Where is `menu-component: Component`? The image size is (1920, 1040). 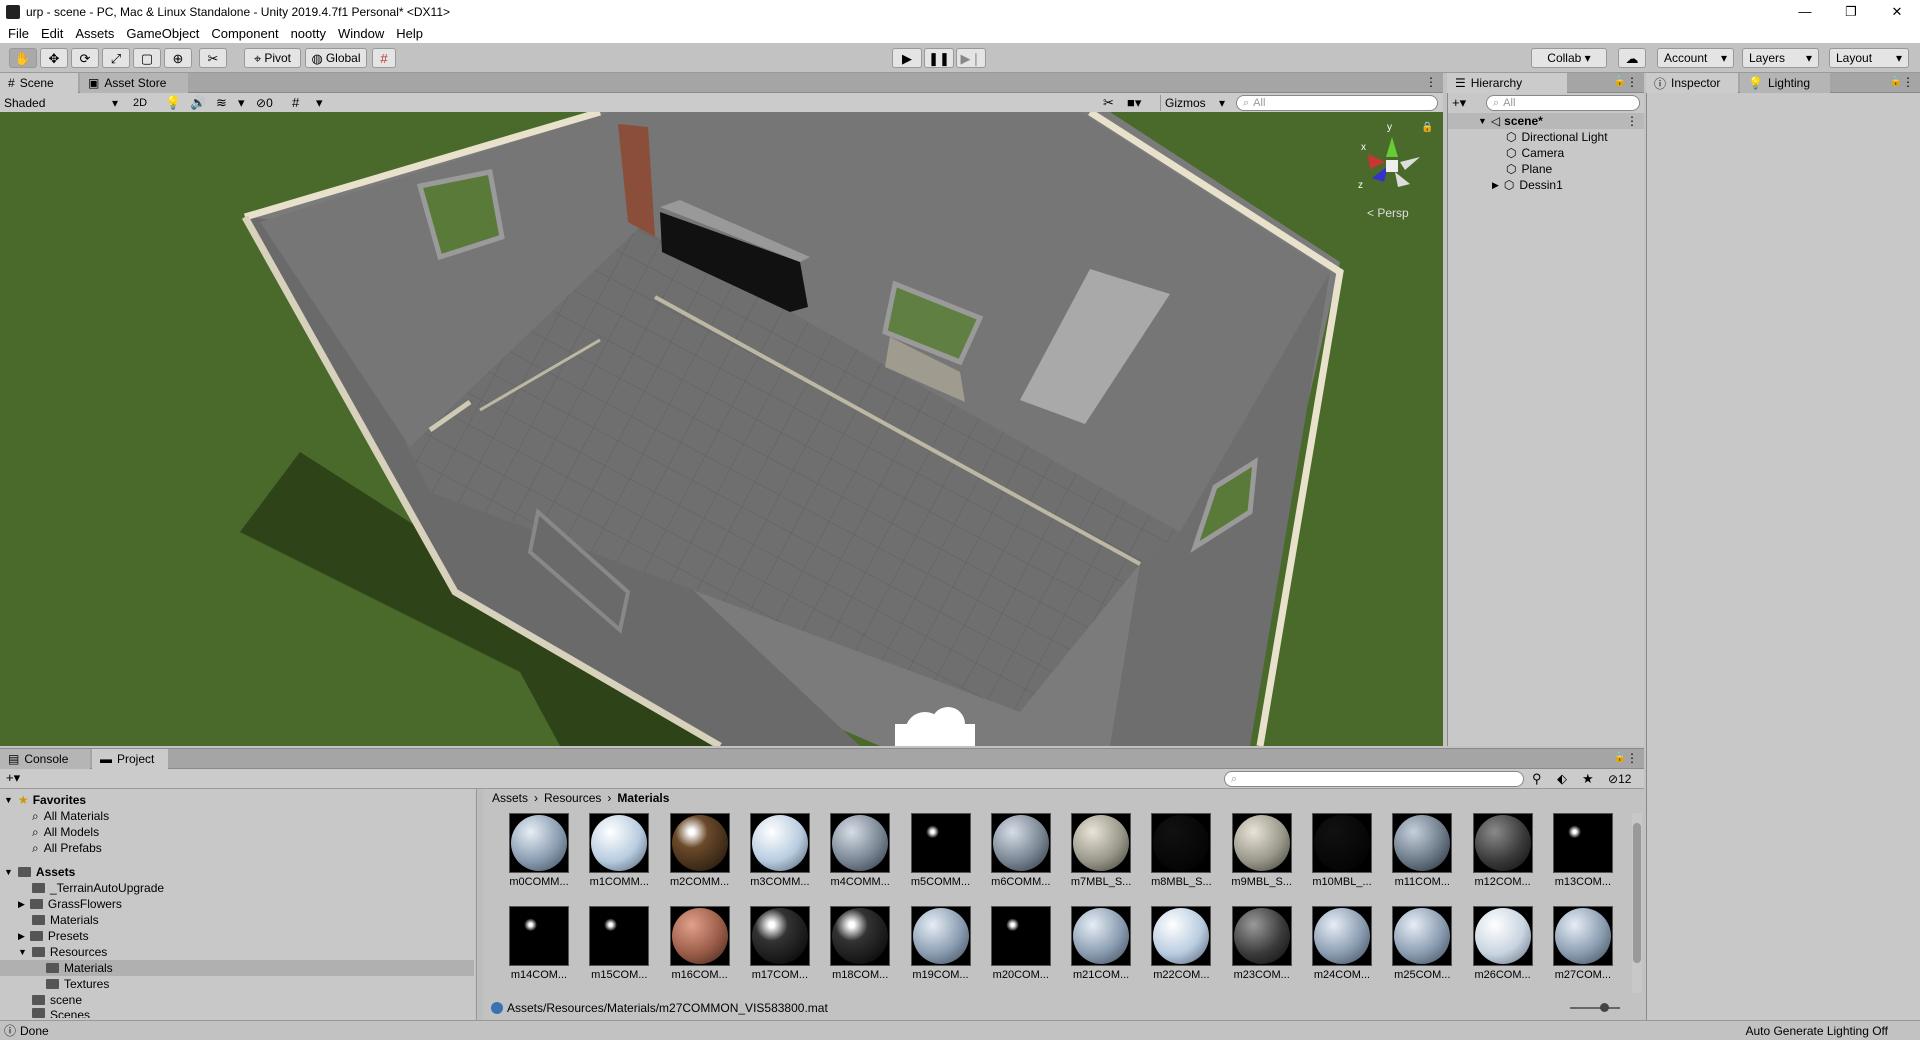 menu-component: Component is located at coordinates (246, 33).